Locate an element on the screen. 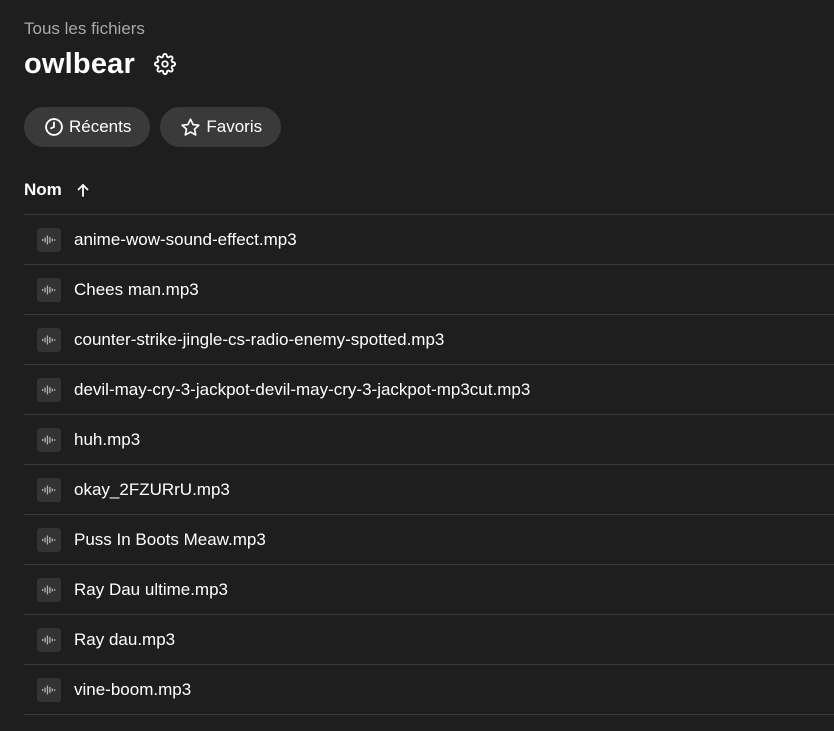 Image resolution: width=834 pixels, height=731 pixels. file-row: Ray dau.mp3 is located at coordinates (429, 640).